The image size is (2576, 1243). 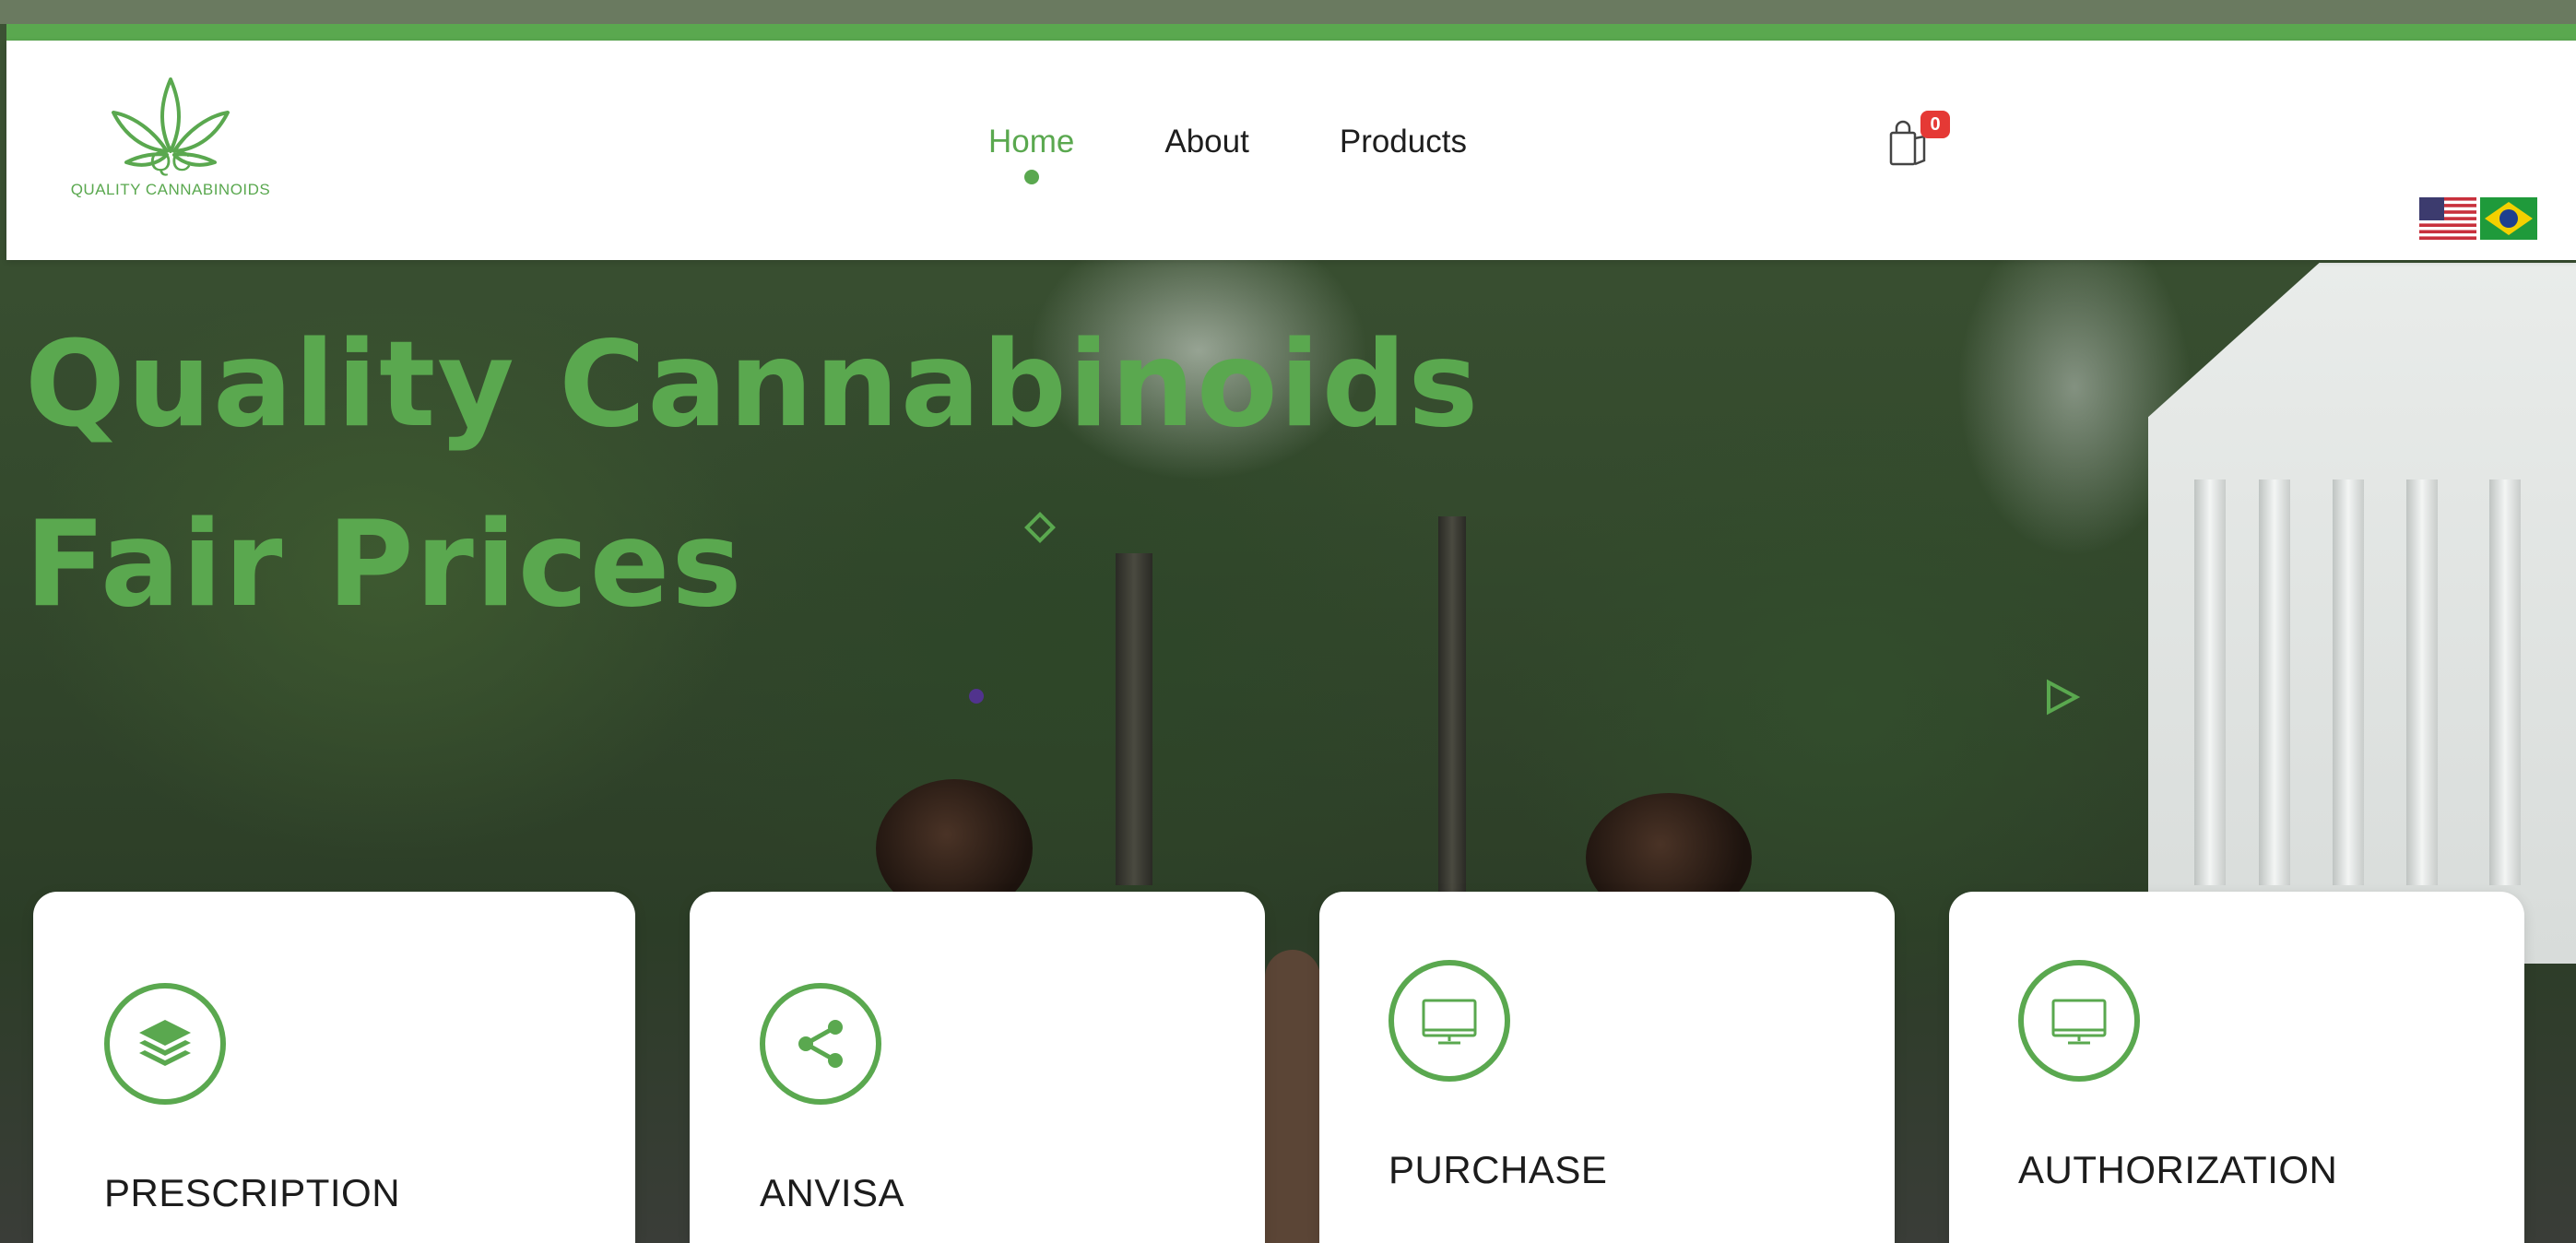 What do you see at coordinates (1040, 527) in the screenshot?
I see `decorative-diamond-shape` at bounding box center [1040, 527].